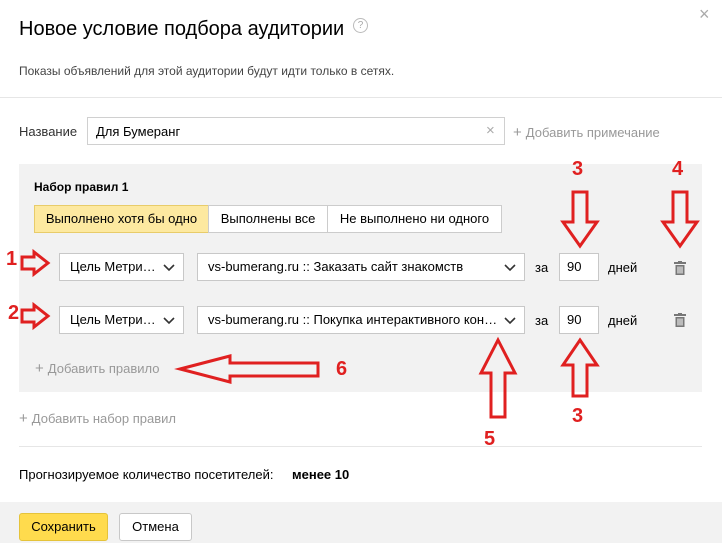  I want to click on save-button: Сохранить, so click(63, 527).